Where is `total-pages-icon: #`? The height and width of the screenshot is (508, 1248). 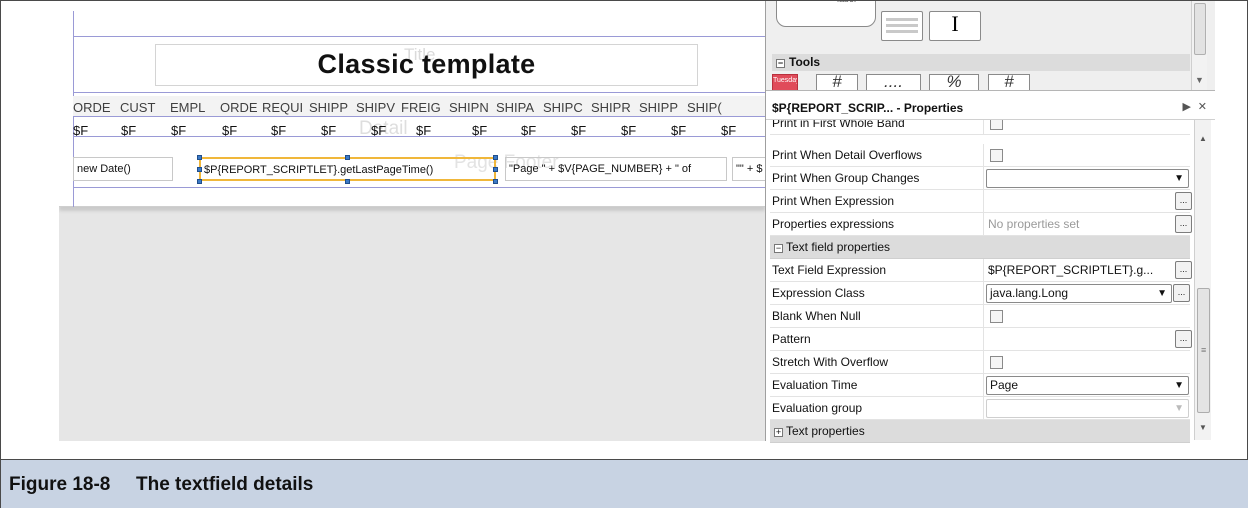
total-pages-icon: # is located at coordinates (1009, 82).